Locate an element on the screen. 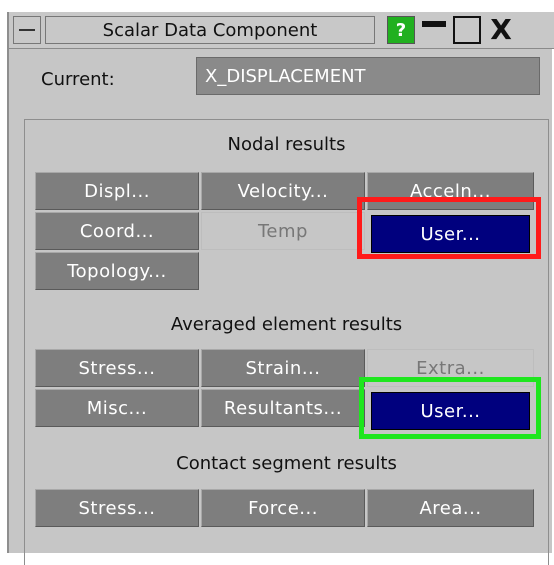 The width and height of the screenshot is (554, 565). temp-button: Temp is located at coordinates (283, 231).